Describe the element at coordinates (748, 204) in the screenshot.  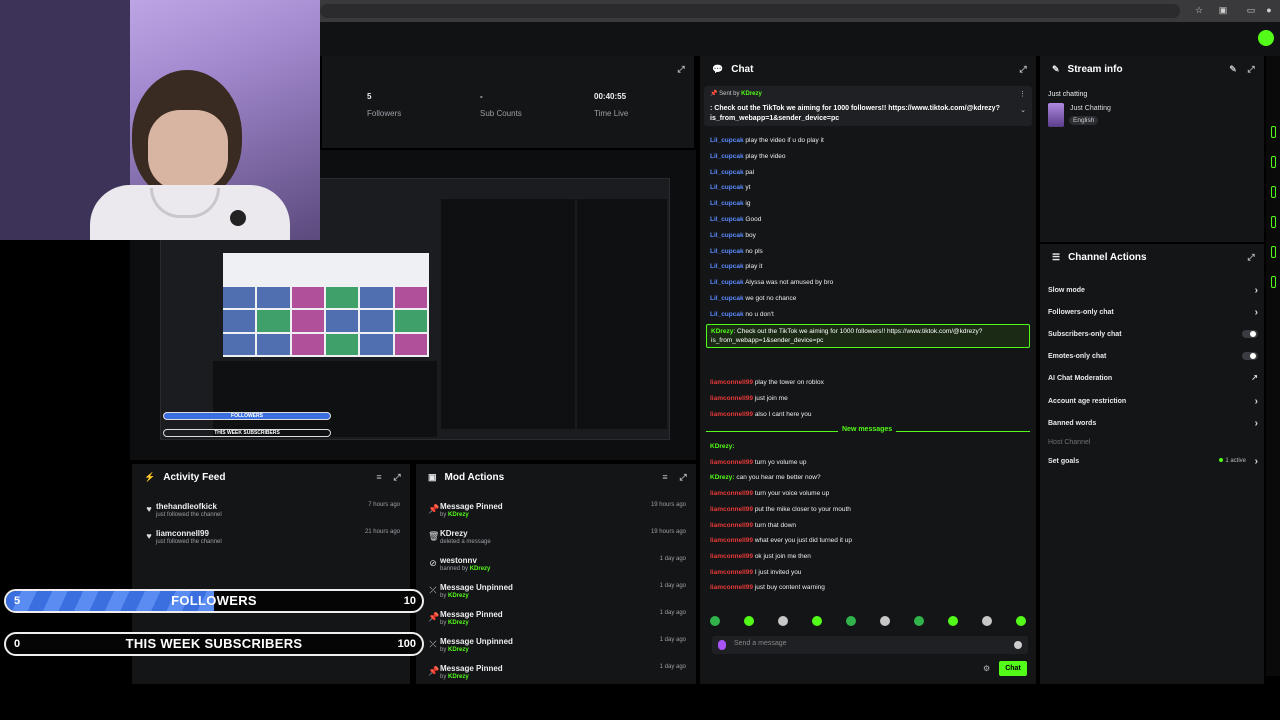
I see `chat-text: ig` at that location.